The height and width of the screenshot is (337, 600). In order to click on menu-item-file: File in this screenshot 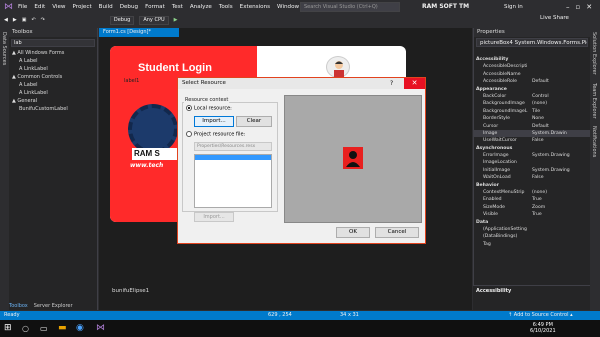, I will do `click(22, 7)`.